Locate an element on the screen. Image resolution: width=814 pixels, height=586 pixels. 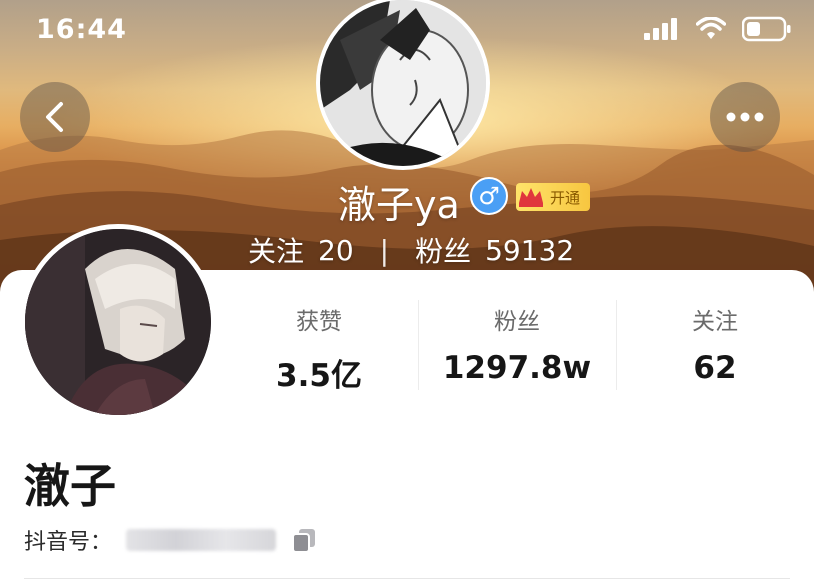
profile-name: 澈子 is located at coordinates (70, 486).